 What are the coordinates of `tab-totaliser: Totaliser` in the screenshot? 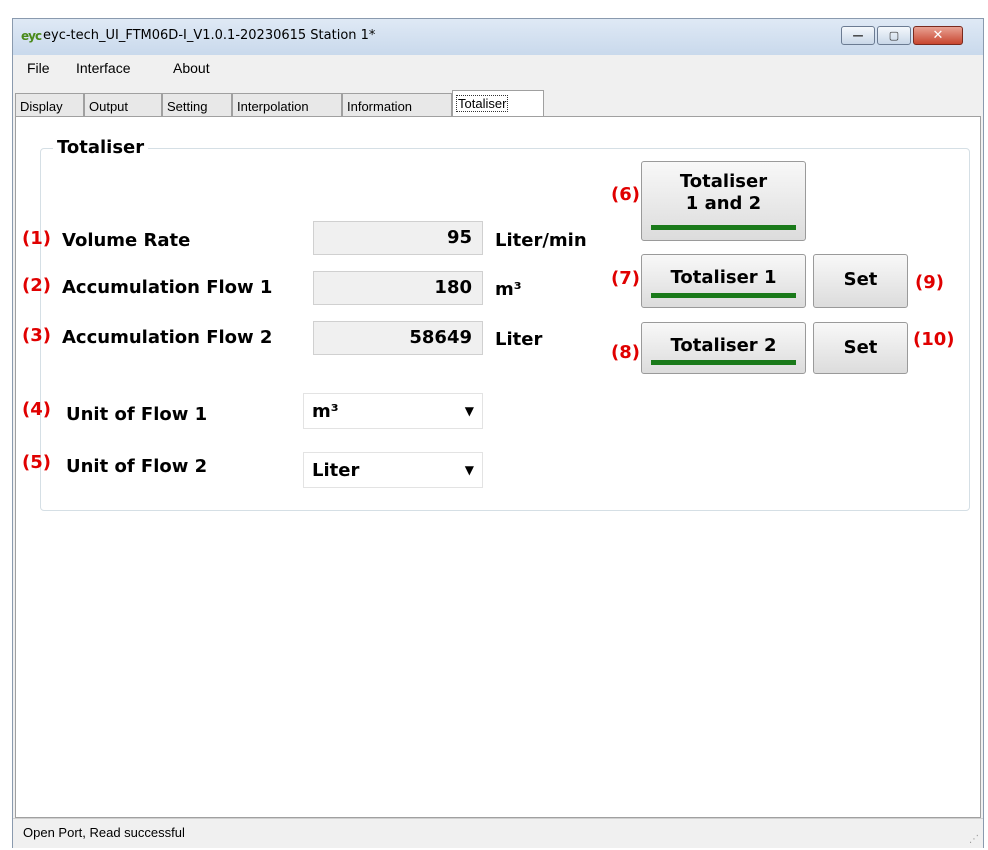 It's located at (498, 103).